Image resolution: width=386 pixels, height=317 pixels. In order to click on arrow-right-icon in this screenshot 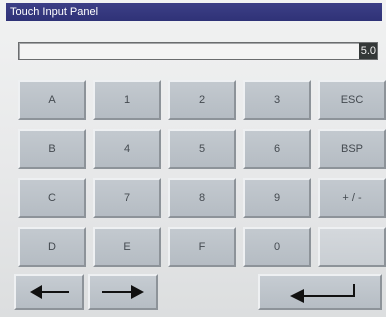, I will do `click(123, 292)`.